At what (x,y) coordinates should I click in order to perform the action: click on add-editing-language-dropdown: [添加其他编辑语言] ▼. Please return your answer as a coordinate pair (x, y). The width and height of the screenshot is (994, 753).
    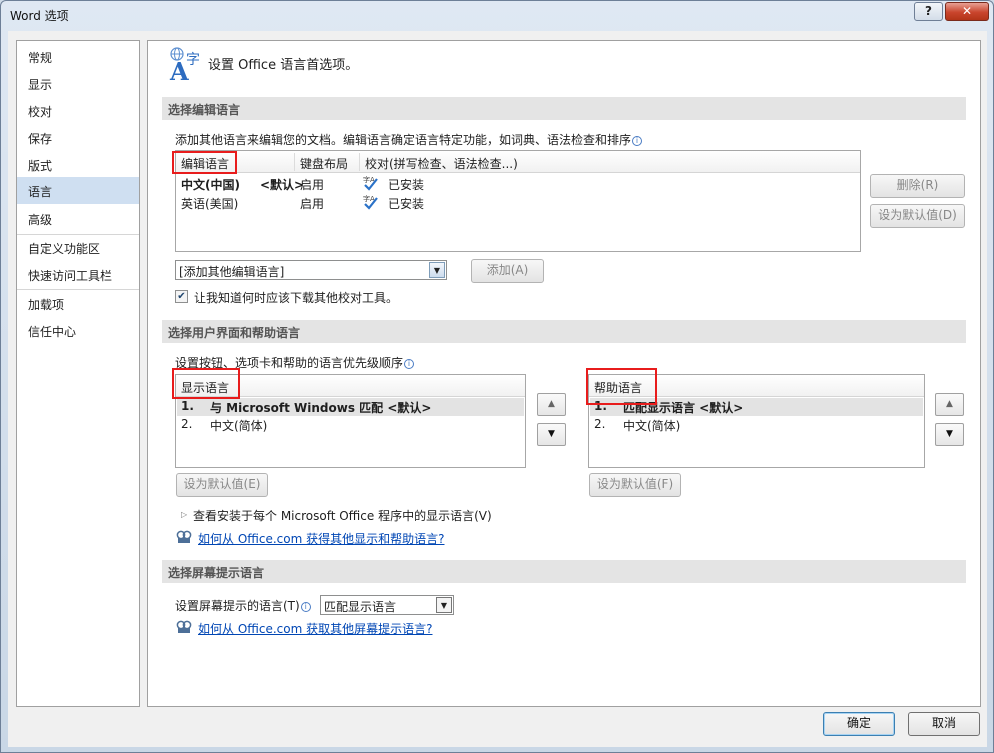
    Looking at the image, I should click on (311, 270).